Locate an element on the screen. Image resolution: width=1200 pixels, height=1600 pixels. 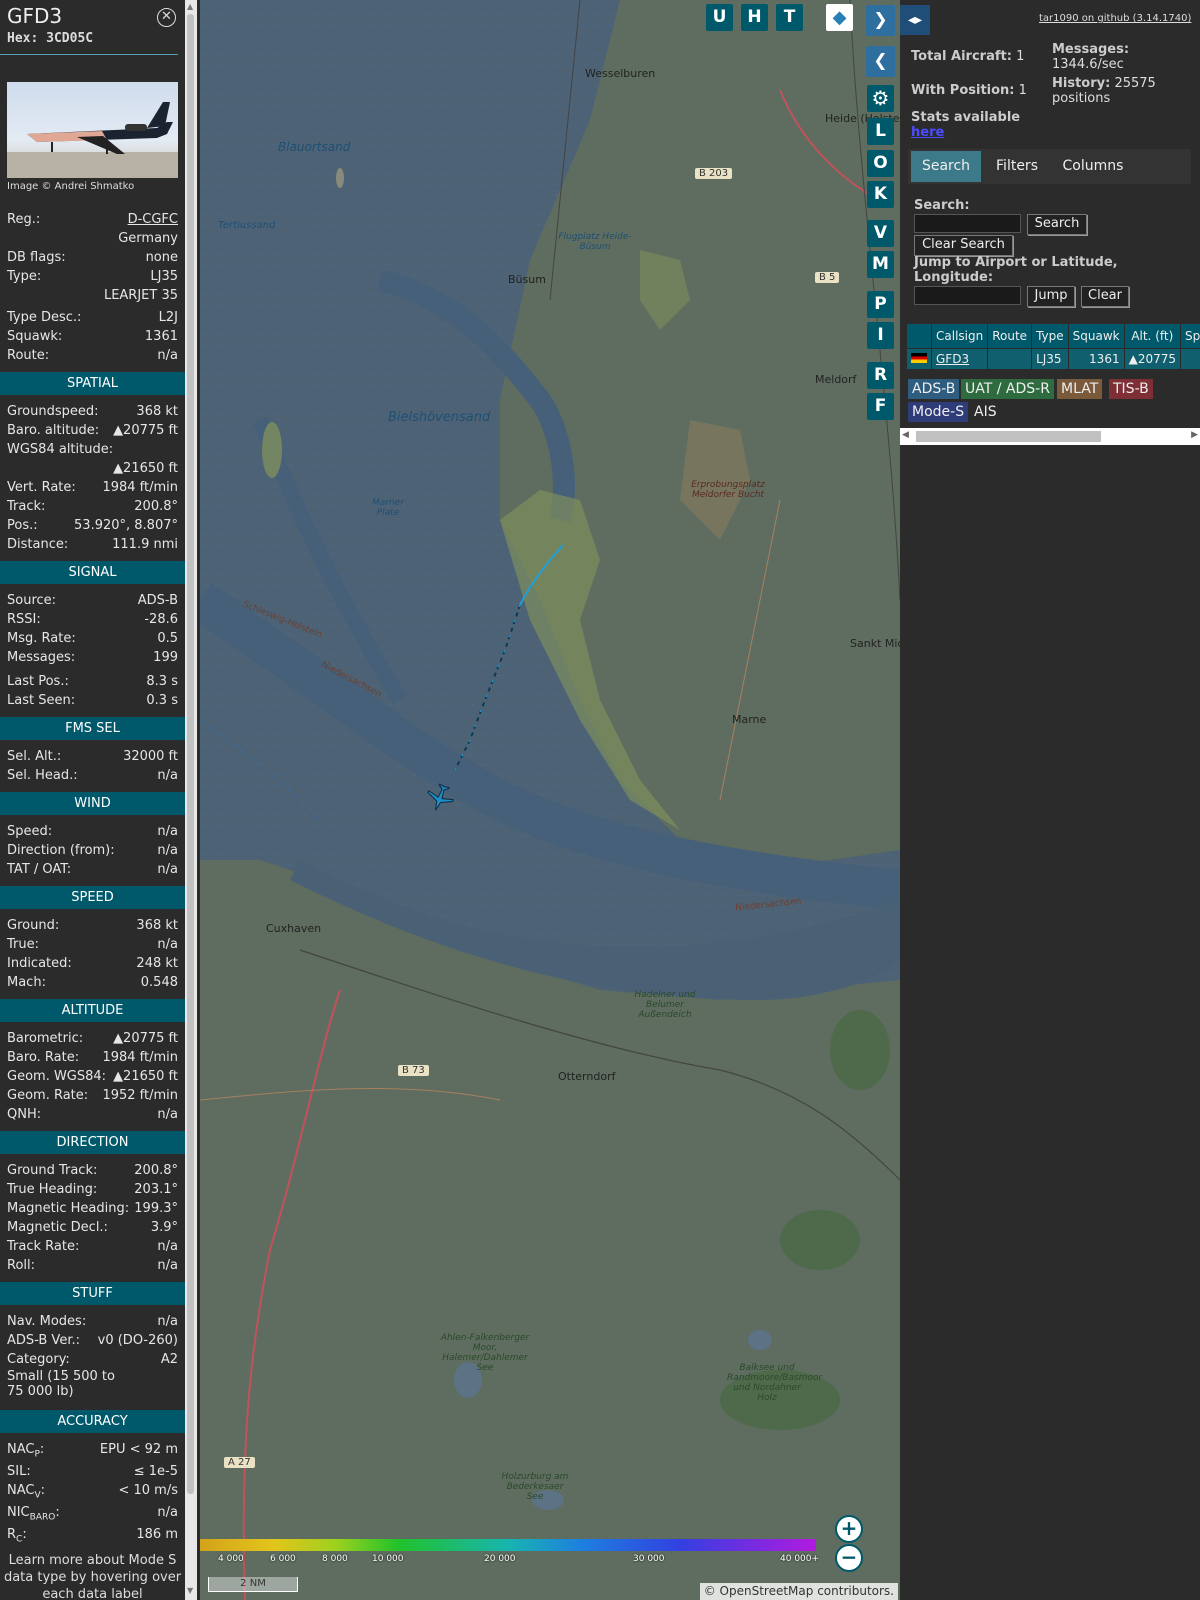
tab-filters: Filters is located at coordinates (1017, 166).